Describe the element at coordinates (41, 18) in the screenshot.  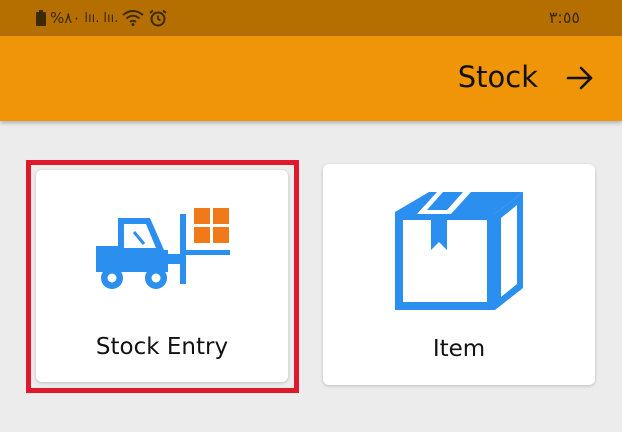
I see `battery-icon` at that location.